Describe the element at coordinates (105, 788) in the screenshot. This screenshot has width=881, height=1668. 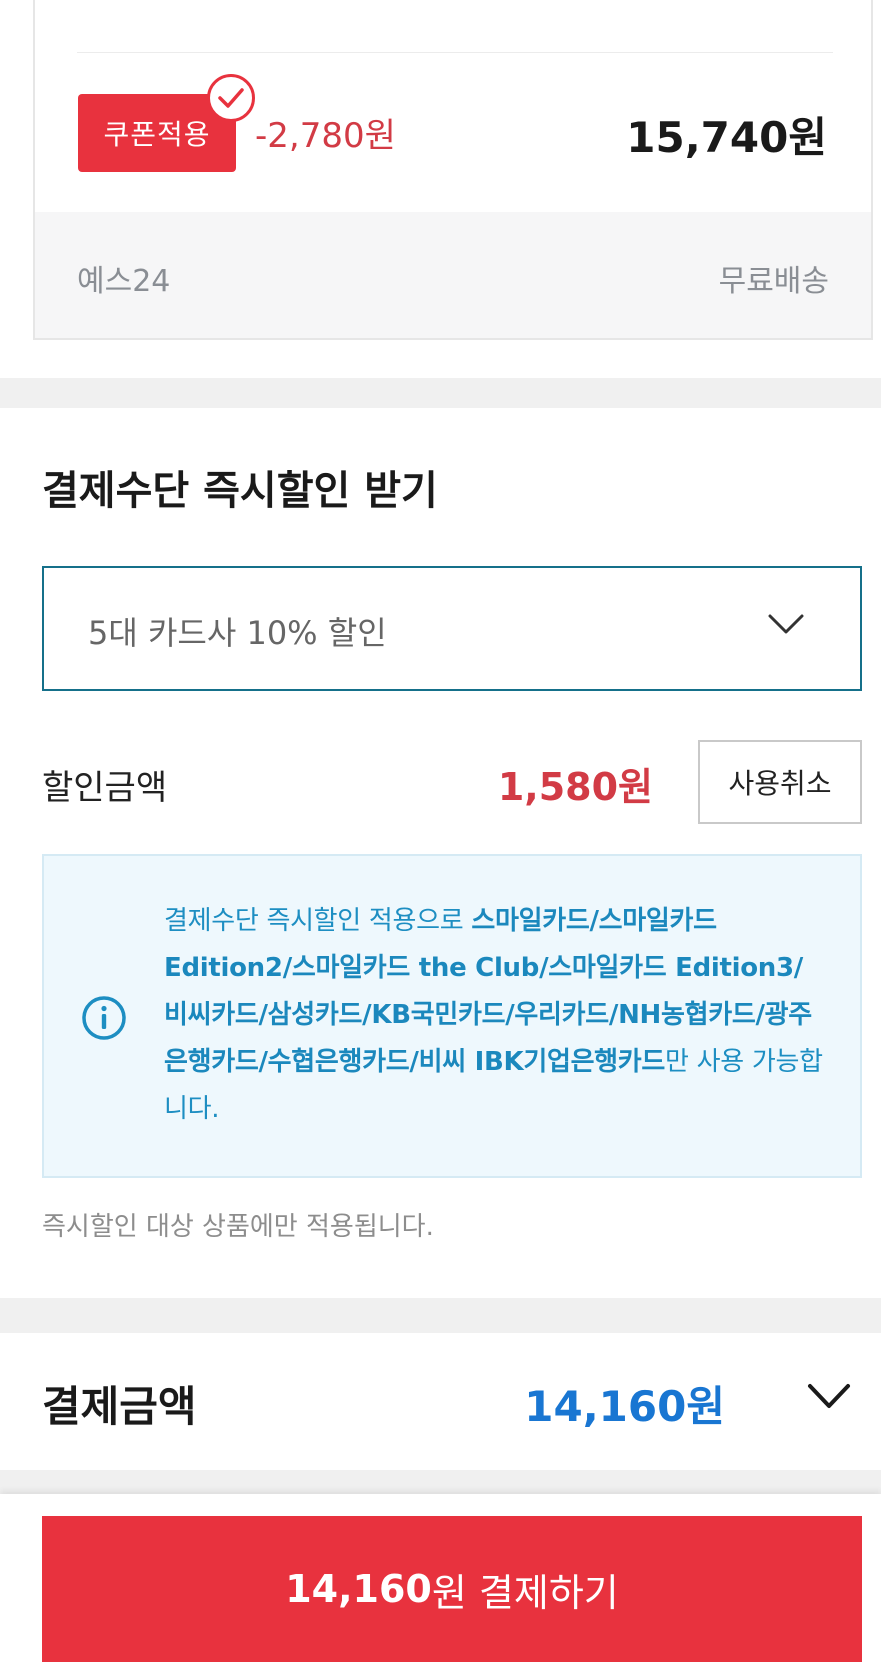
I see `discount-amount-label: 할인금액` at that location.